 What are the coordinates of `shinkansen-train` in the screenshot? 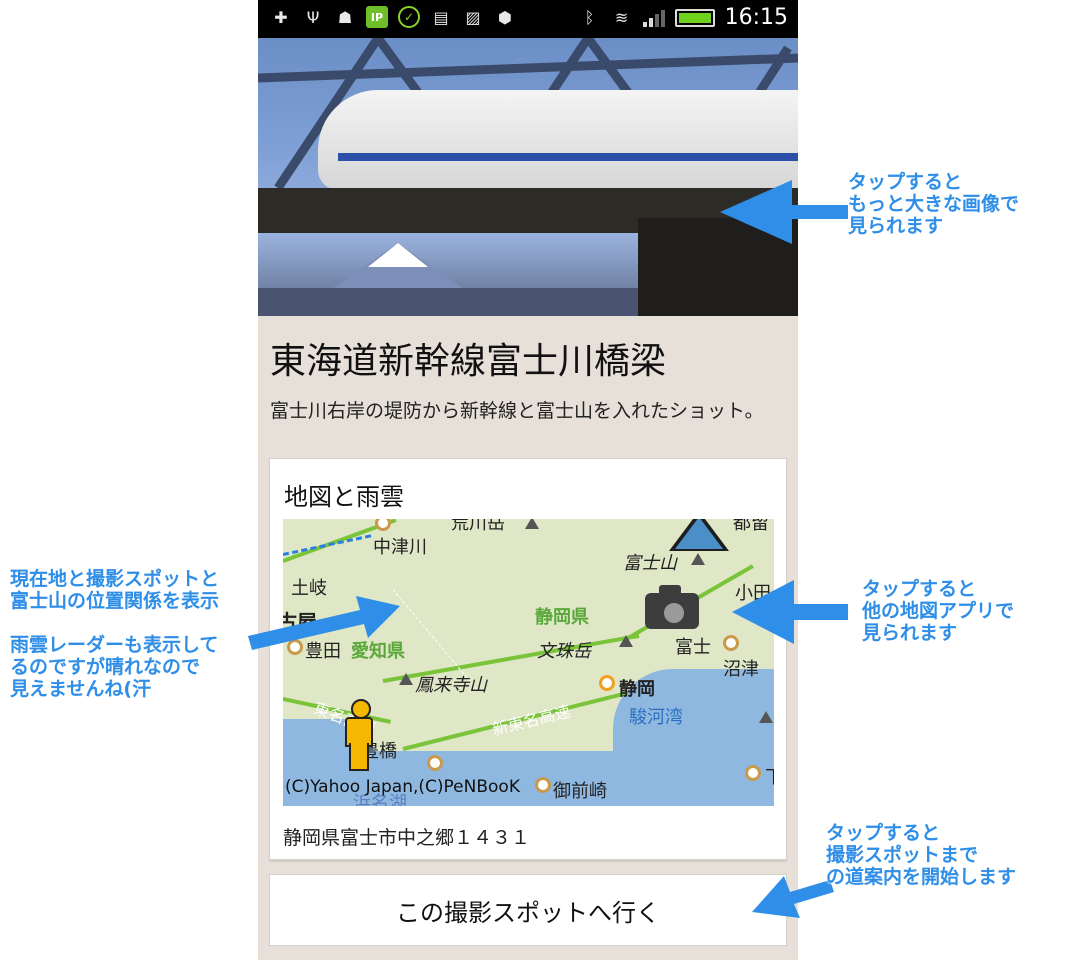 It's located at (558, 140).